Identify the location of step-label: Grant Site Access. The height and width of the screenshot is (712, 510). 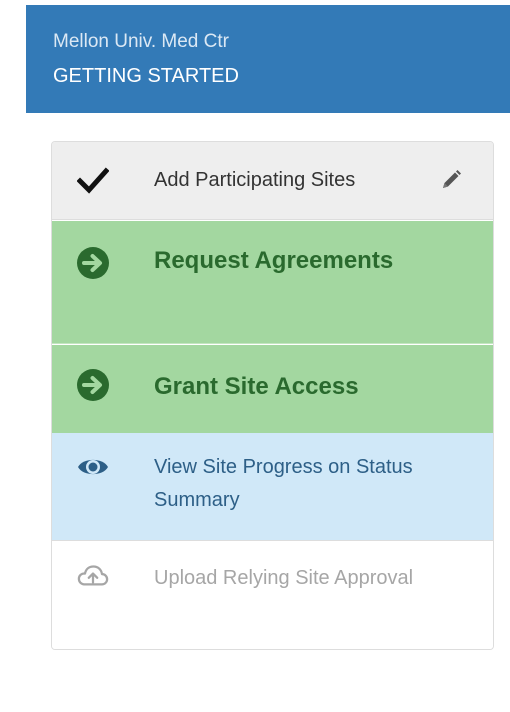
(256, 386).